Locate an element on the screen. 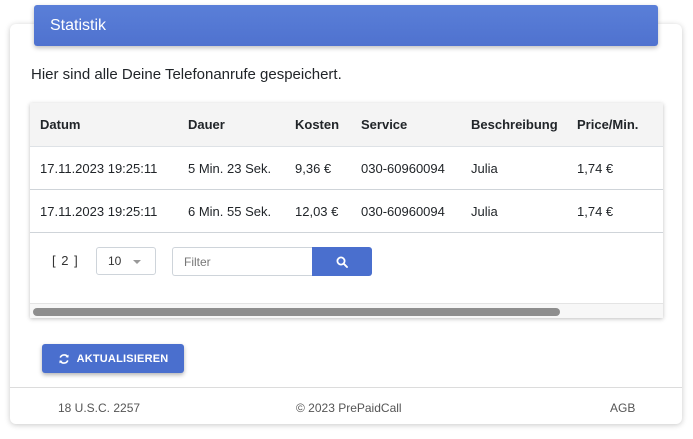 This screenshot has width=693, height=439. cell-kosten: 9,36 € is located at coordinates (313, 168).